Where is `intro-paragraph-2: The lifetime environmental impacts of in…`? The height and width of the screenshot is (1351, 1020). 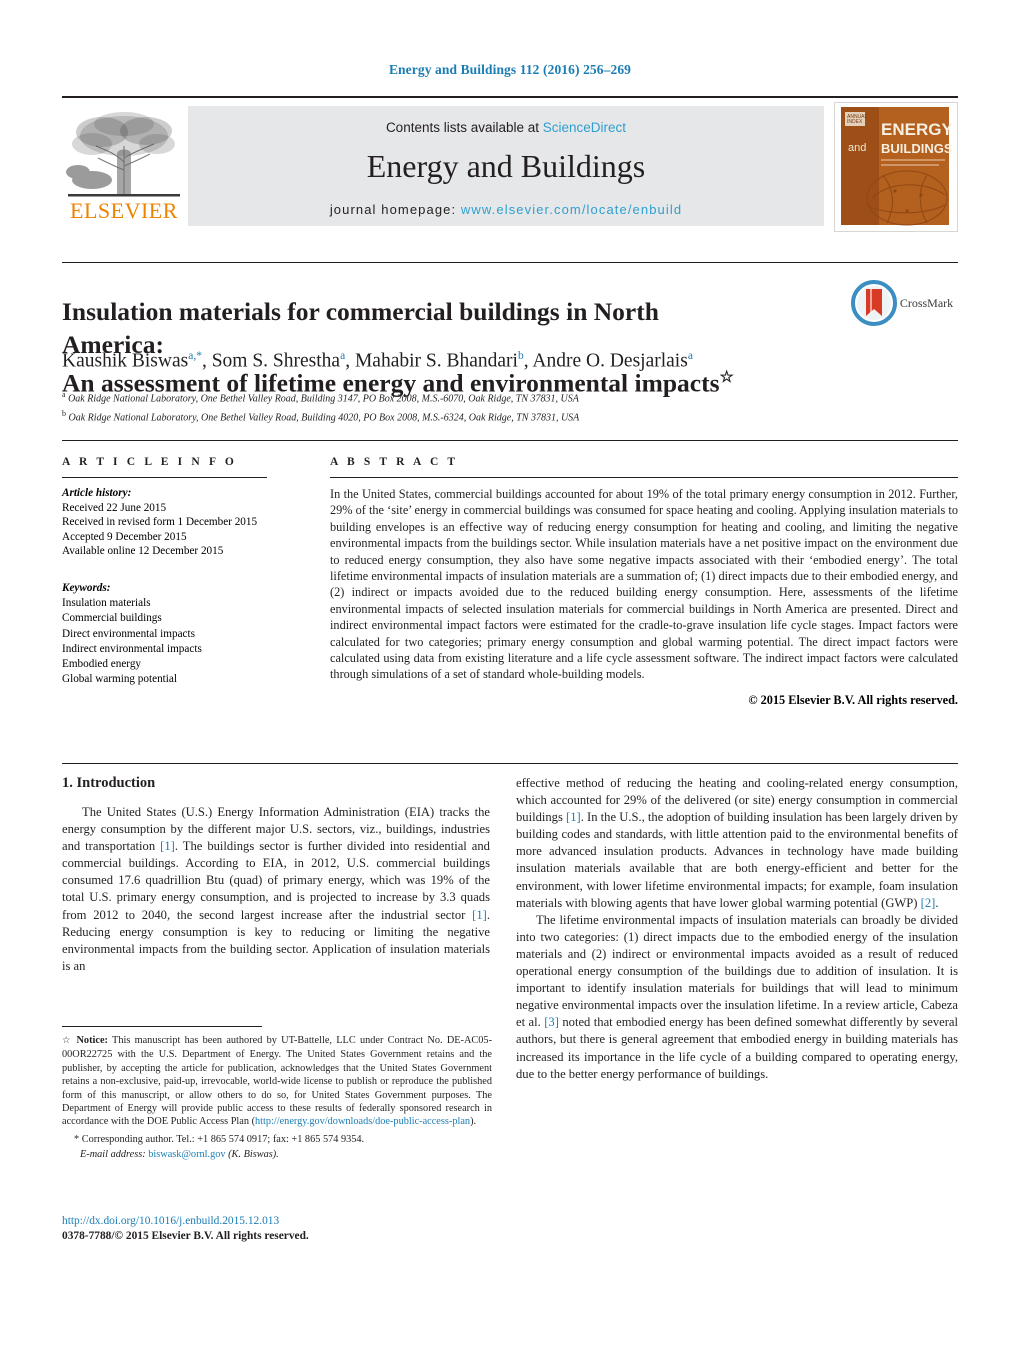
intro-paragraph-2: The lifetime environmental impacts of in… is located at coordinates (737, 997).